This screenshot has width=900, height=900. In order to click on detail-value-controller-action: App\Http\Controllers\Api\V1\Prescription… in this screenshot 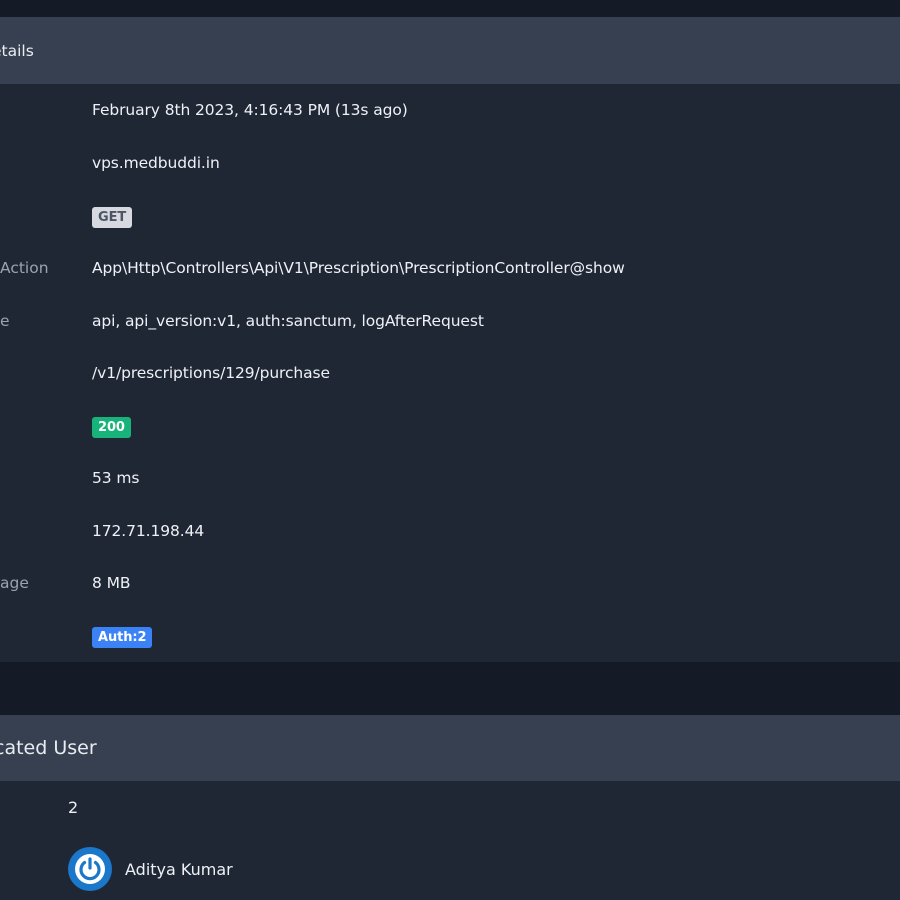, I will do `click(358, 268)`.